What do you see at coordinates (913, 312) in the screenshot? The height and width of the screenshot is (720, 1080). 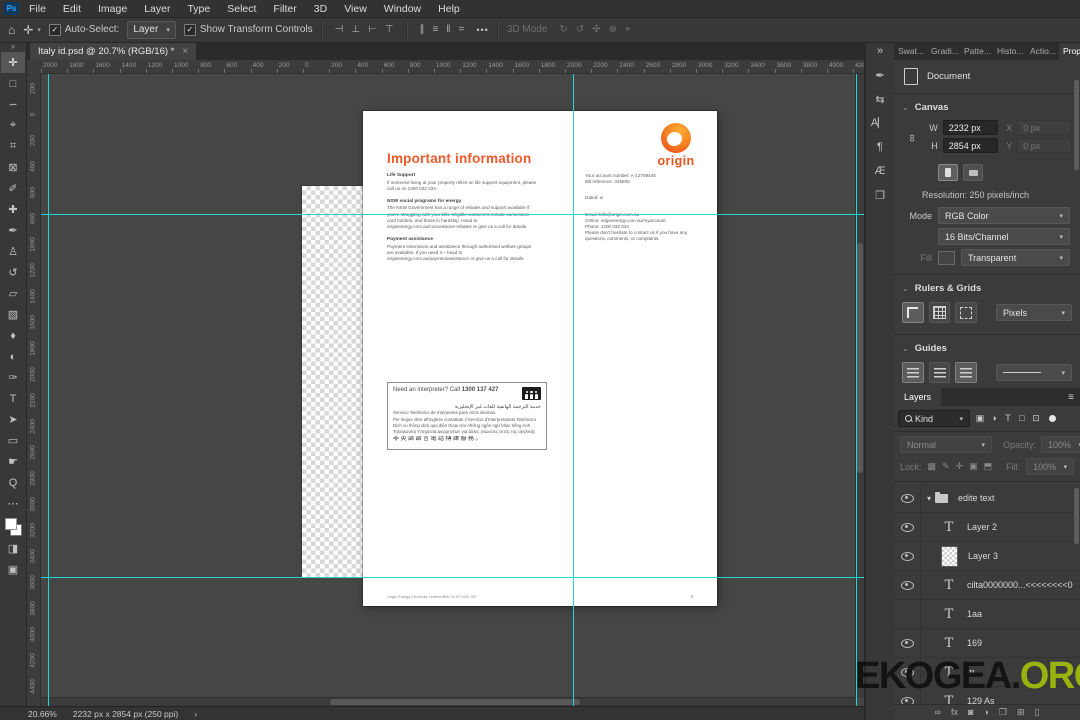 I see `toggle-rulers-button` at bounding box center [913, 312].